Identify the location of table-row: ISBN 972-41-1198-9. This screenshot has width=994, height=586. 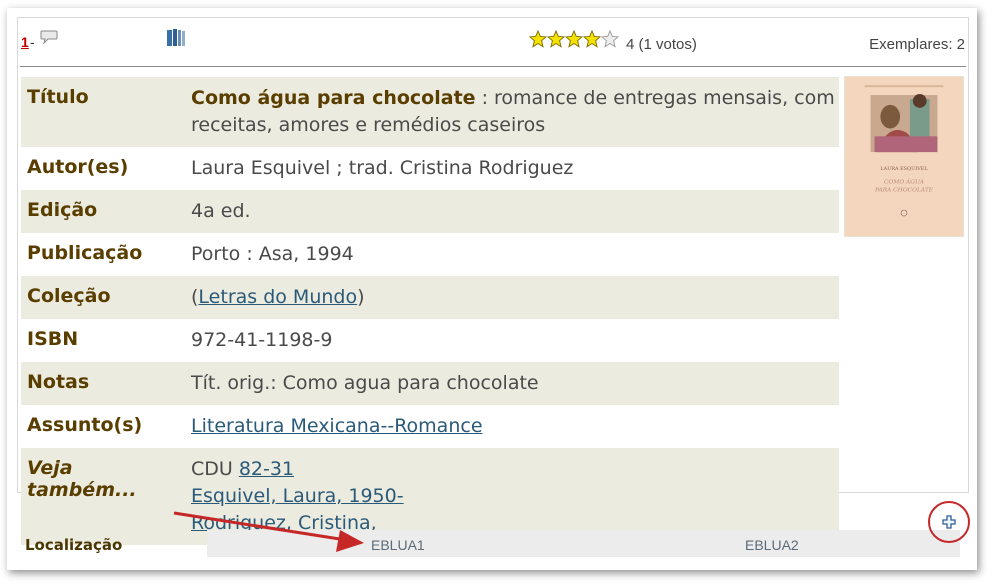
(430, 340).